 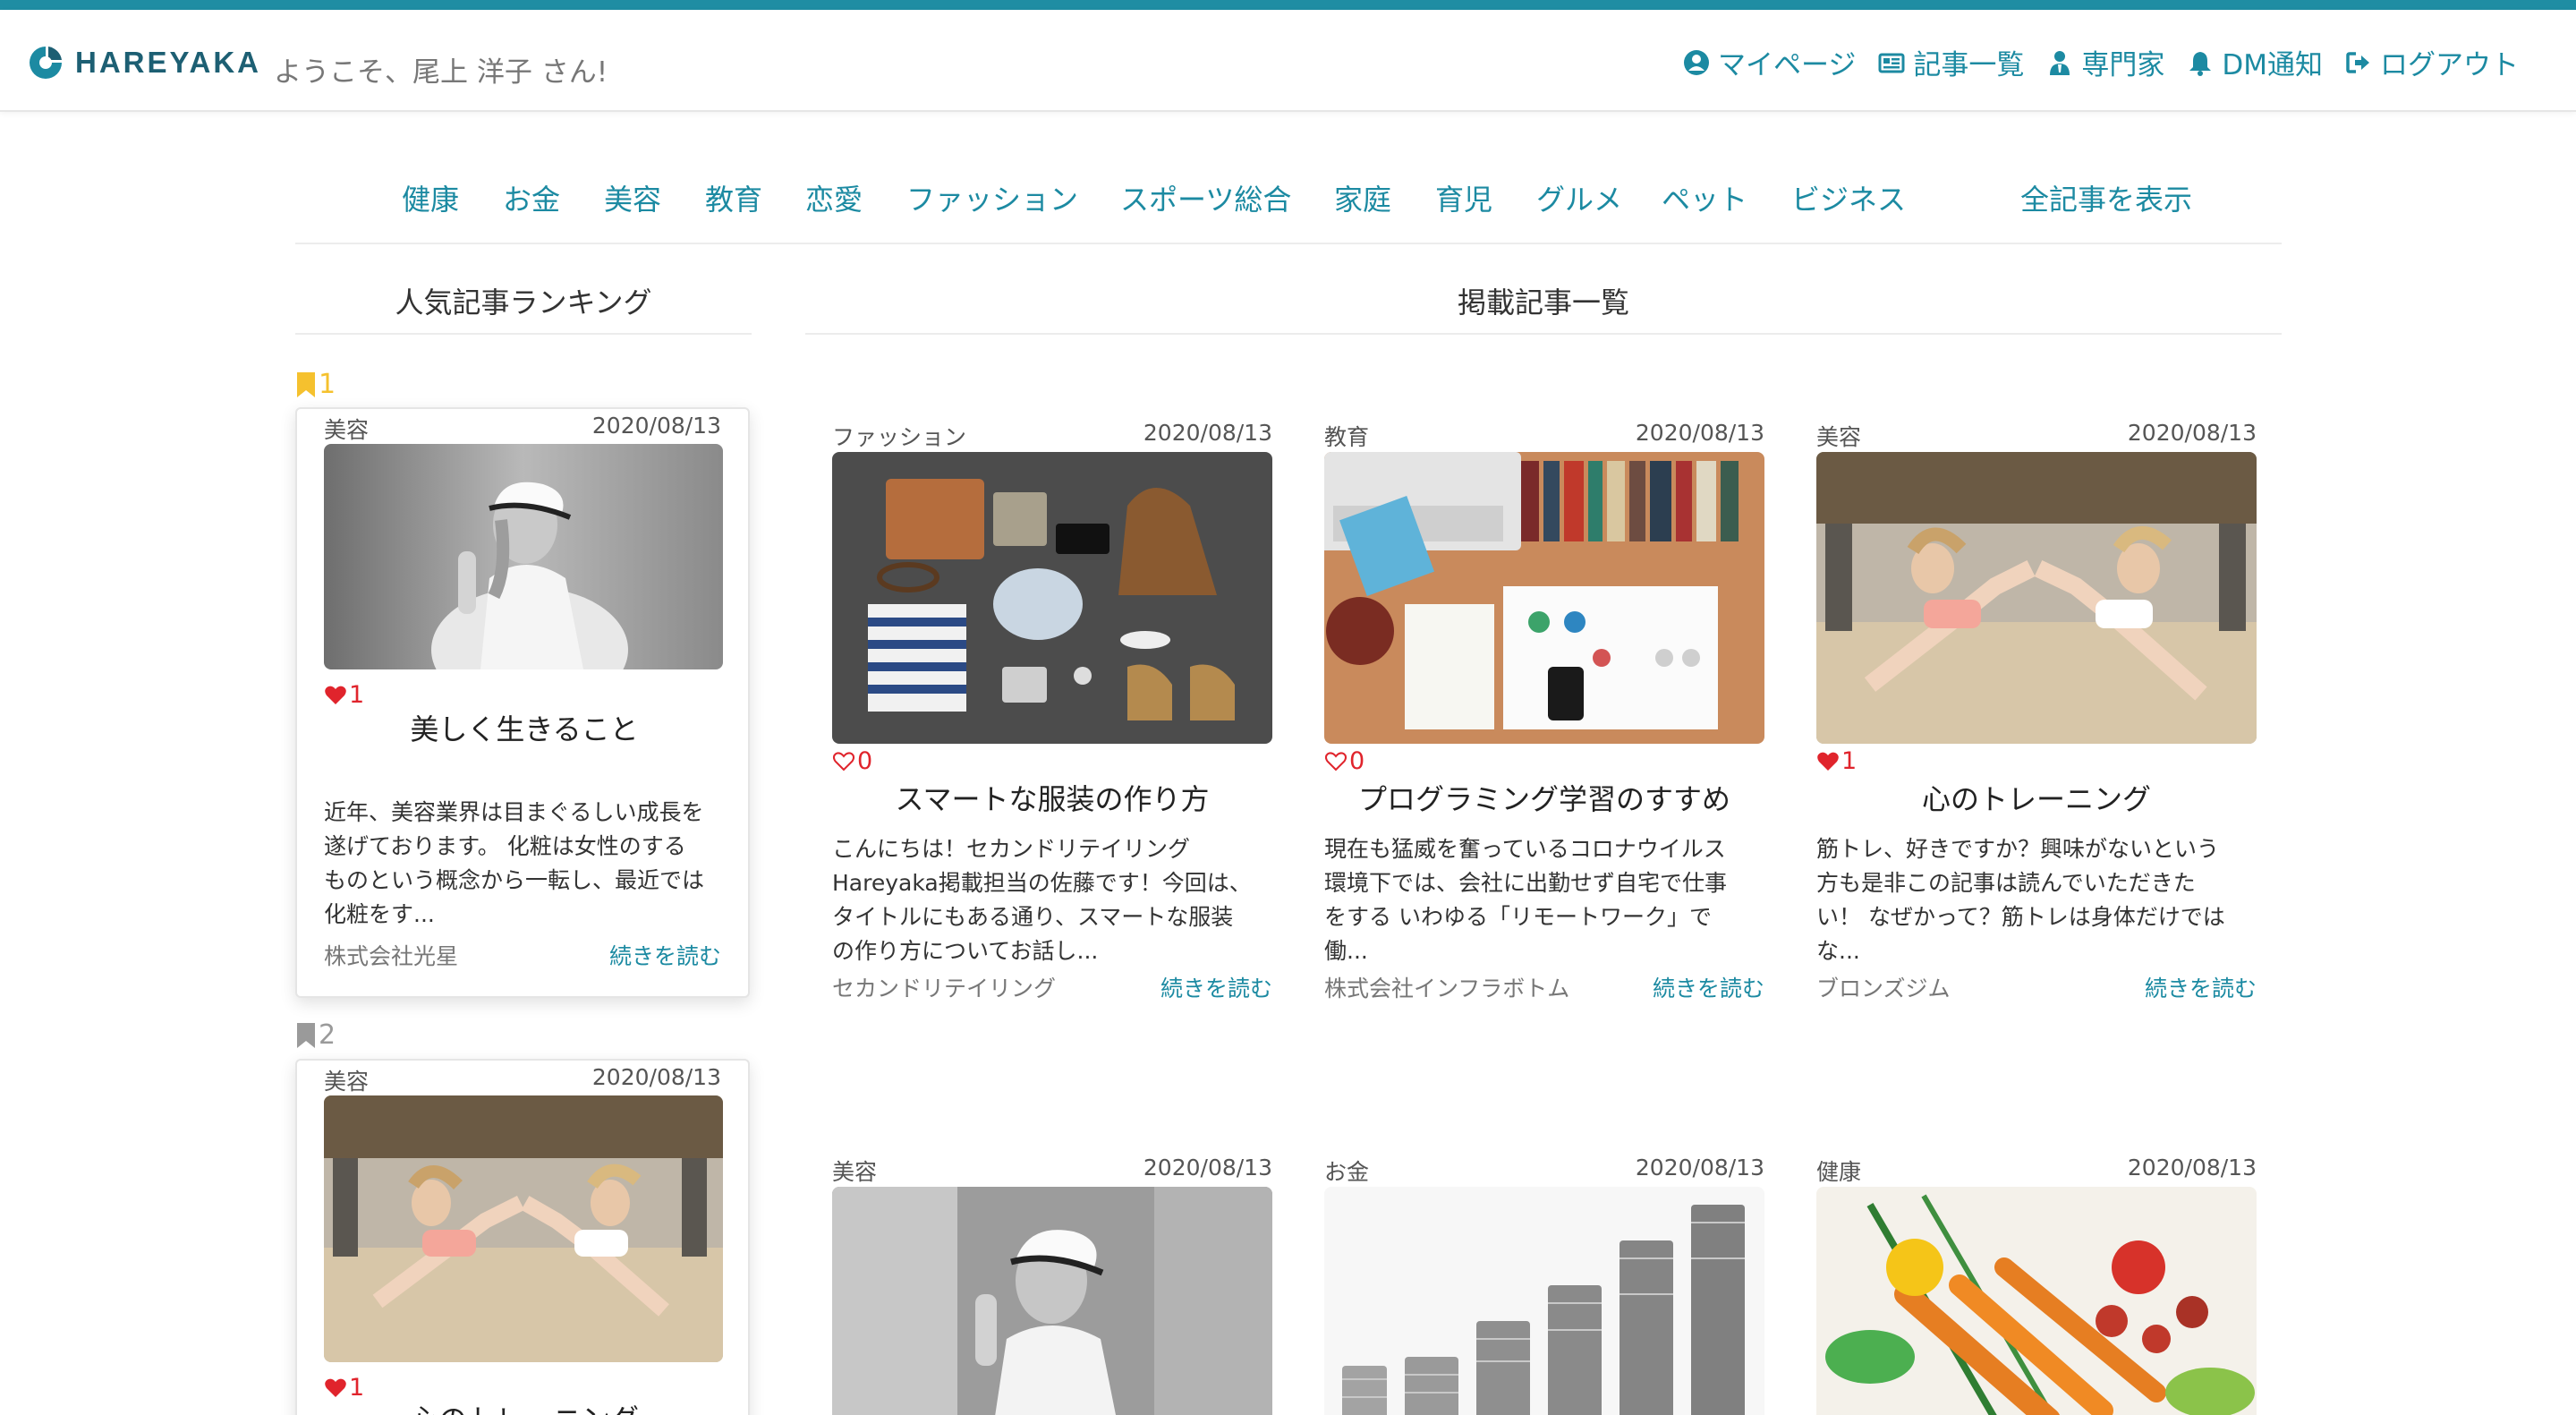 I want to click on vegetables-photo, so click(x=2036, y=1301).